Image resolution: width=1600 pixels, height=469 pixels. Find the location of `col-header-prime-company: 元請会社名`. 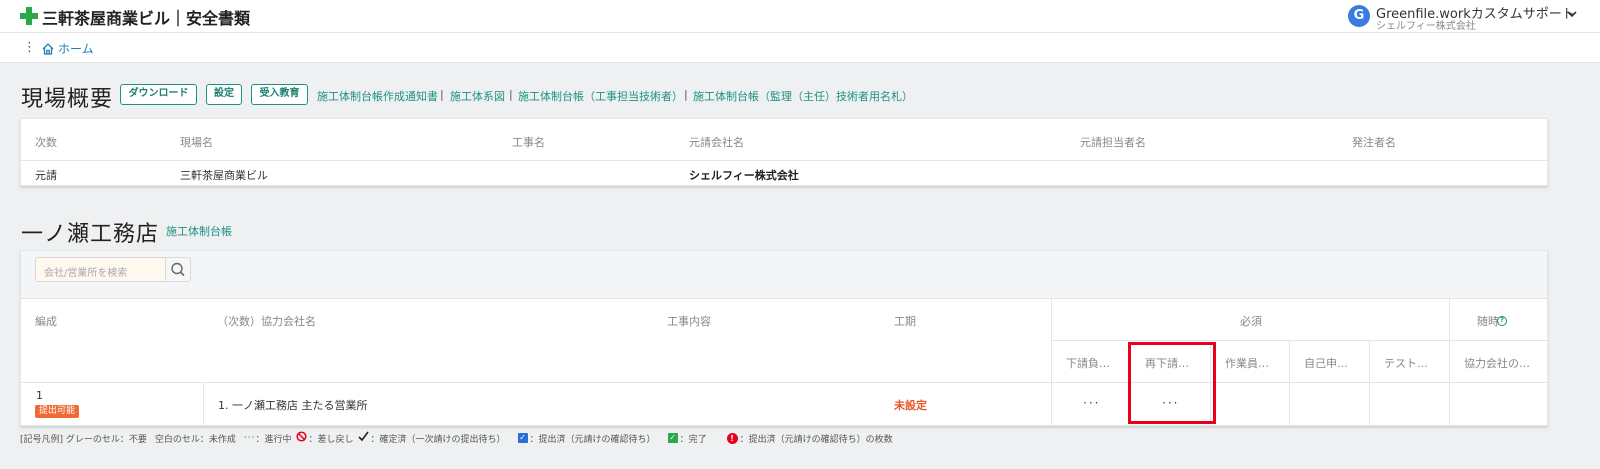

col-header-prime-company: 元請会社名 is located at coordinates (716, 142).